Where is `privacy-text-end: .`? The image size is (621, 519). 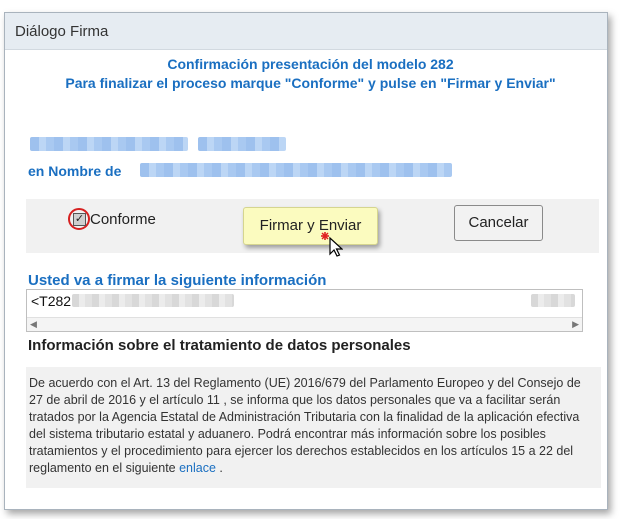
privacy-text-end: . is located at coordinates (219, 468).